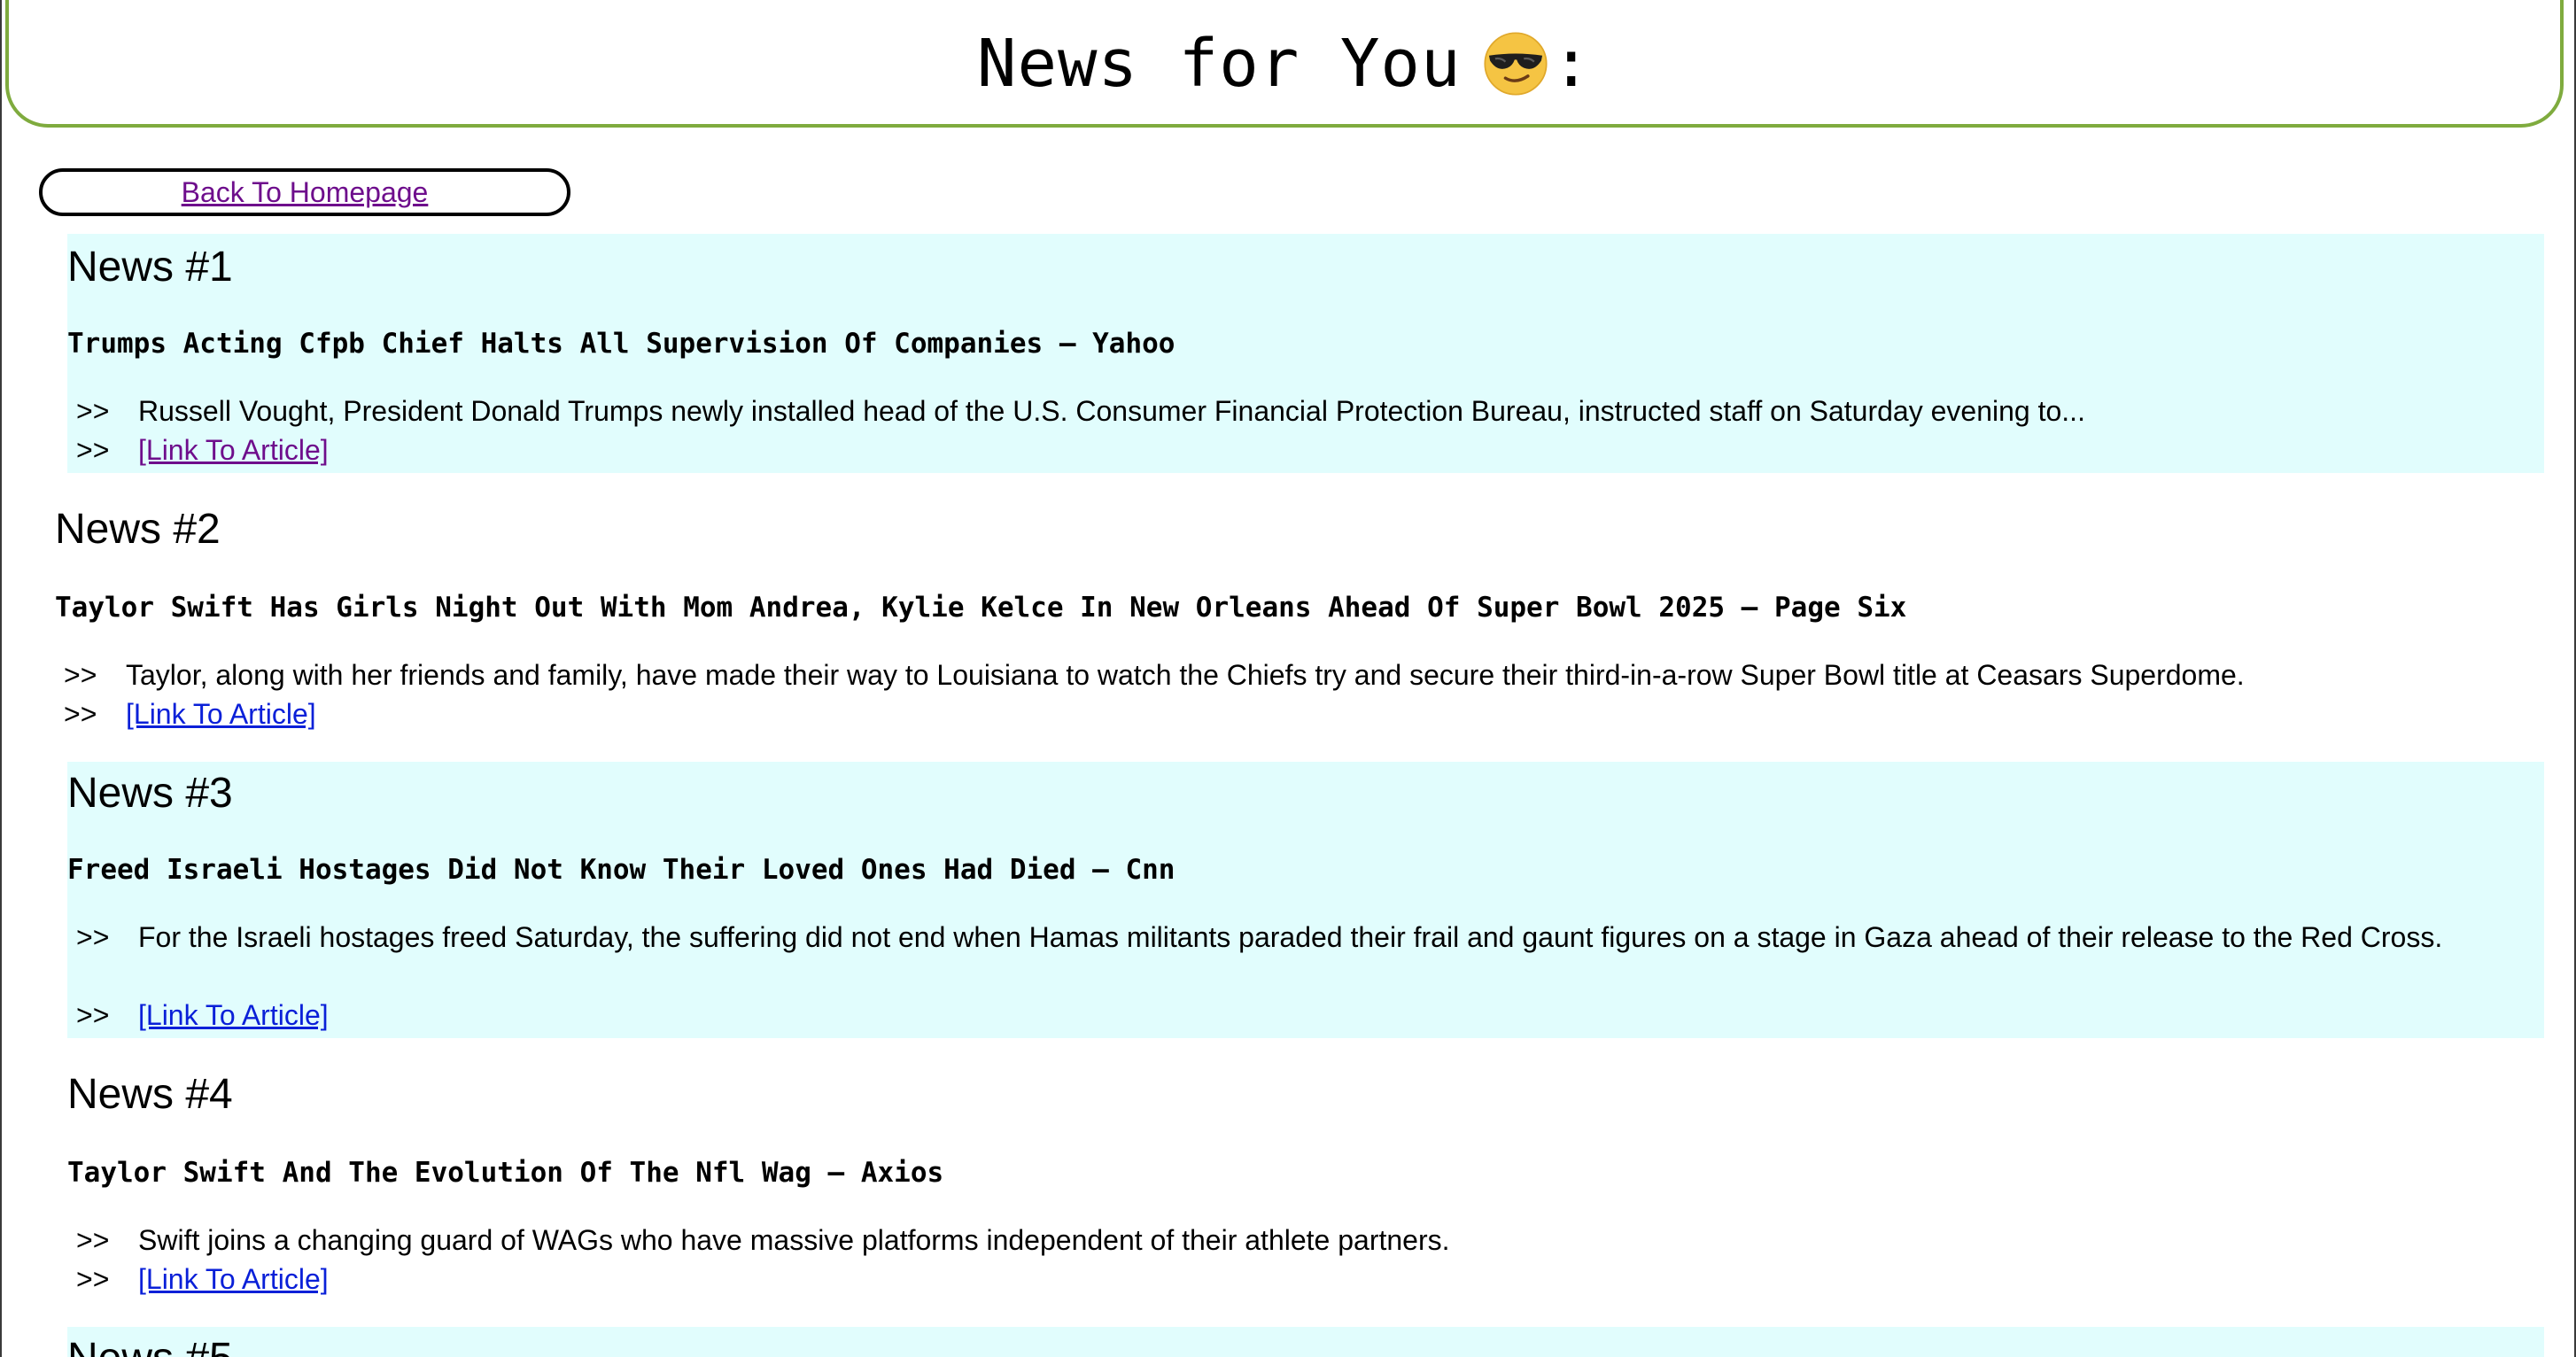 The image size is (2576, 1357). What do you see at coordinates (1219, 64) in the screenshot?
I see `page-title-text: News for You` at bounding box center [1219, 64].